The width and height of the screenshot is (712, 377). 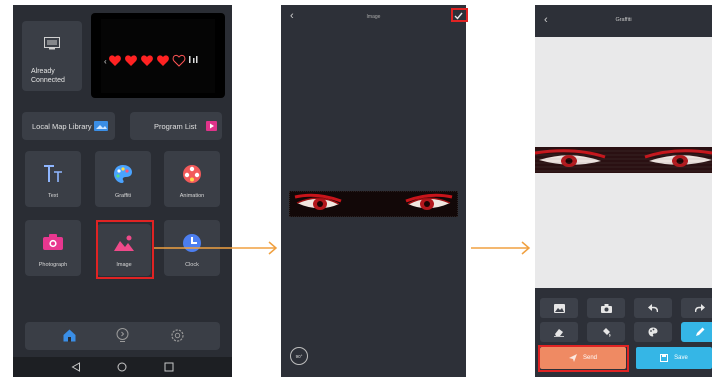 I want to click on image-tile-highlight, so click(x=125, y=249).